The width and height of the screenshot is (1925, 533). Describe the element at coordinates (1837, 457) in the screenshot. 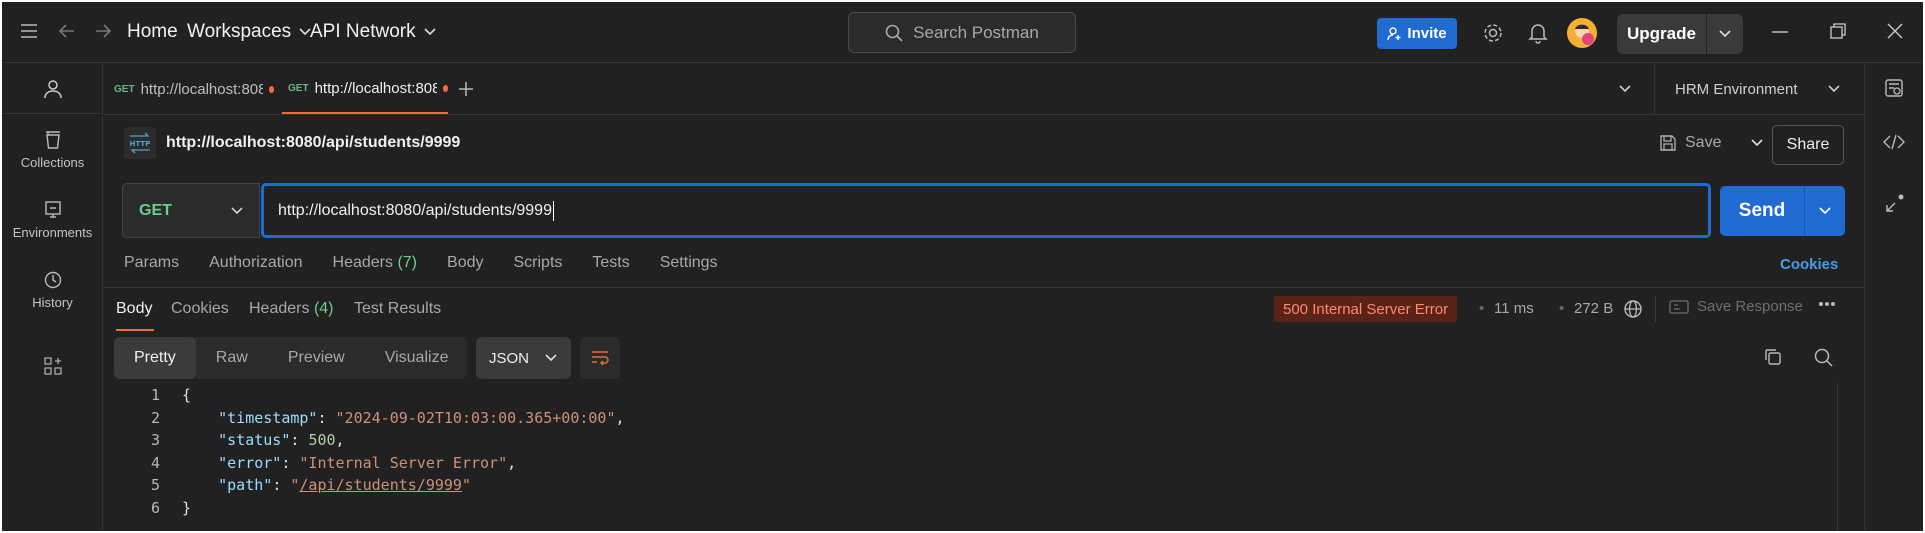

I see `scrollbar` at that location.